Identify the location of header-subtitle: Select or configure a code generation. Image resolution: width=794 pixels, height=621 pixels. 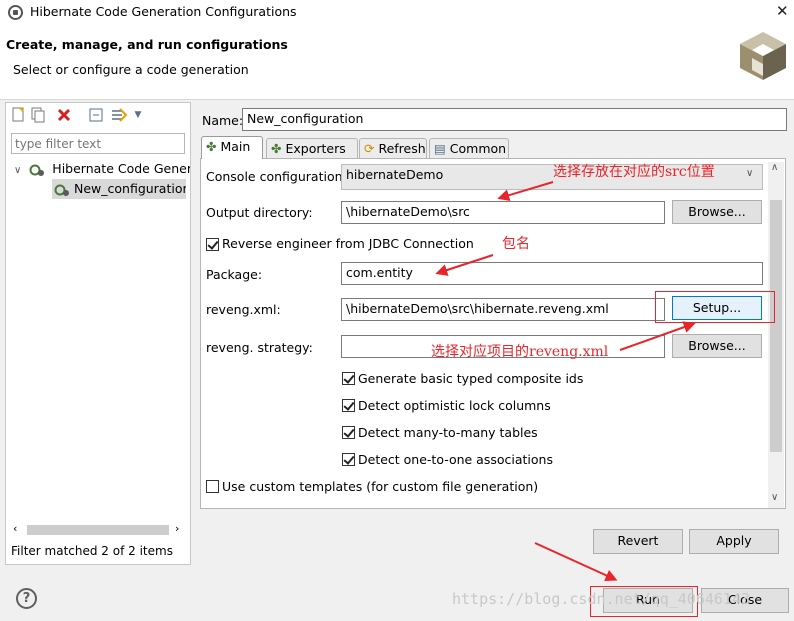
(131, 69).